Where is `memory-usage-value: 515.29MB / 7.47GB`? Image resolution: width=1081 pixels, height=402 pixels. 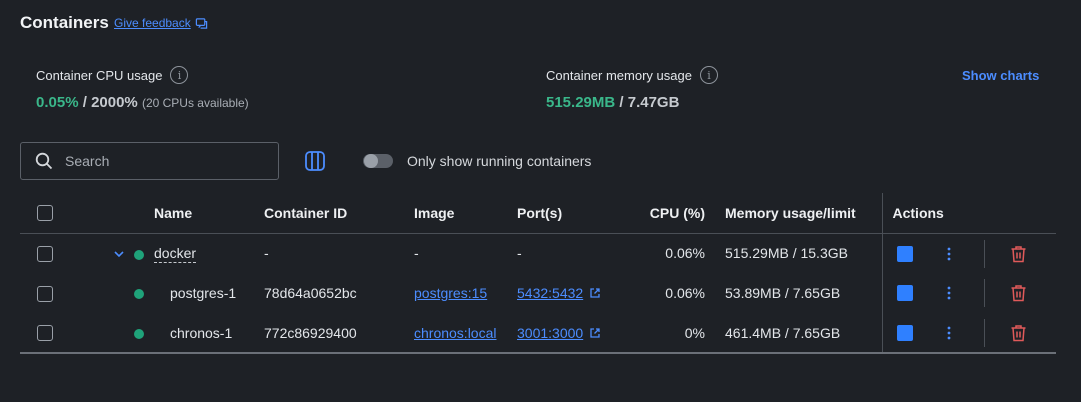
memory-usage-value: 515.29MB / 7.47GB is located at coordinates (613, 102).